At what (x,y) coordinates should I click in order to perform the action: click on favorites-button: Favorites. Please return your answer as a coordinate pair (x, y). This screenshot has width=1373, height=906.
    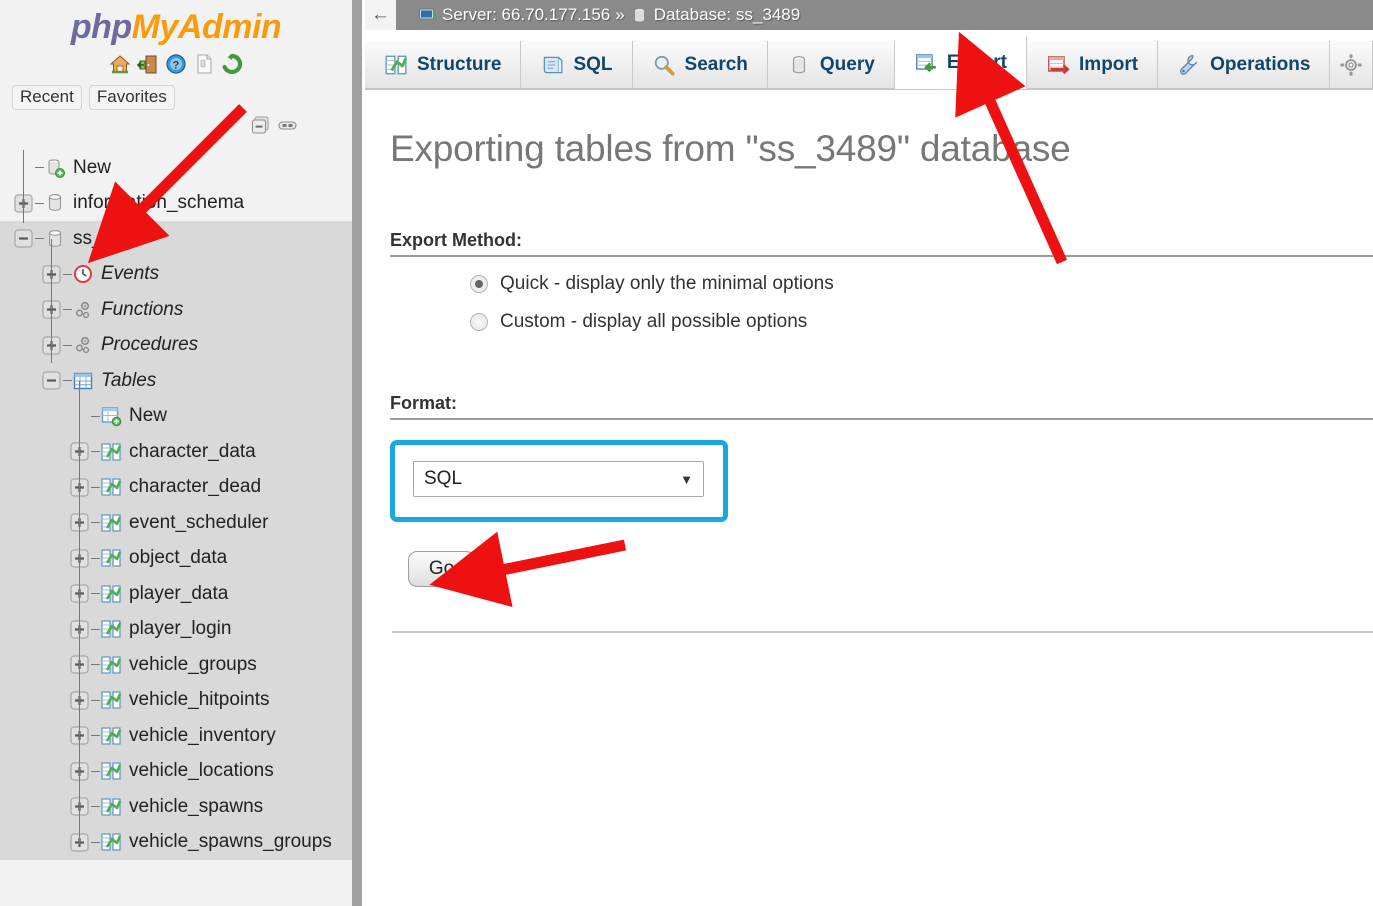
    Looking at the image, I should click on (131, 97).